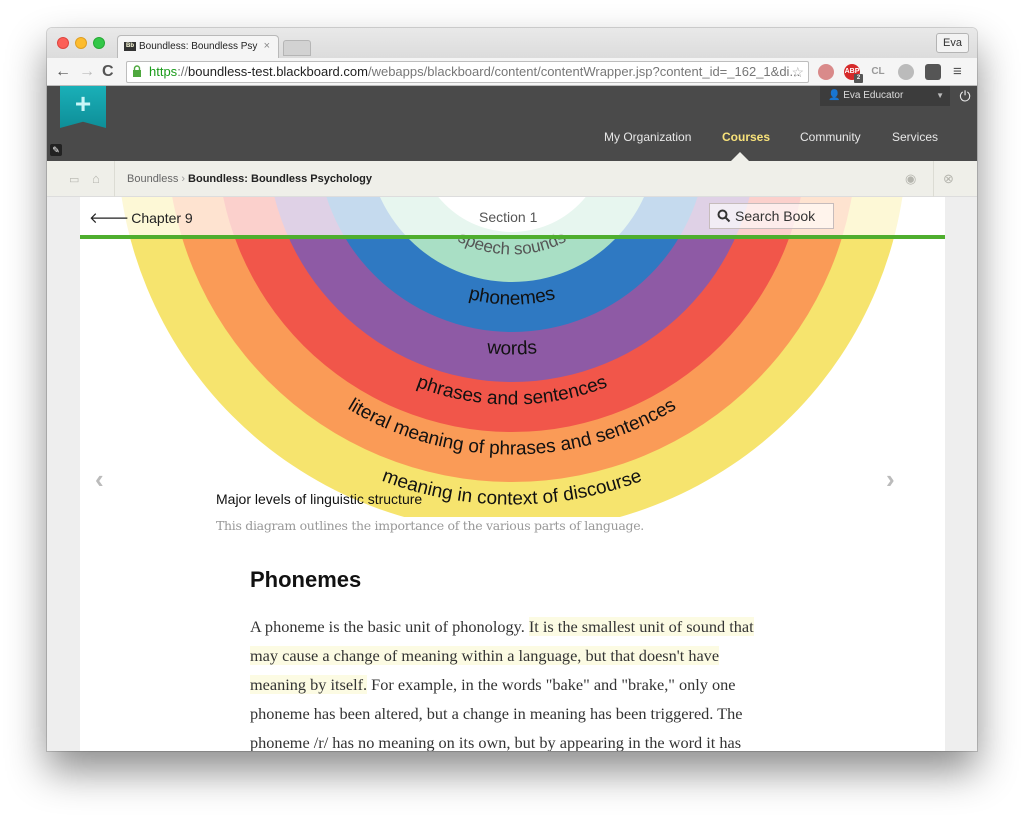 This screenshot has height=819, width=1024. Describe the element at coordinates (319, 499) in the screenshot. I see `figure-title: Major levels of linguistic structure` at that location.